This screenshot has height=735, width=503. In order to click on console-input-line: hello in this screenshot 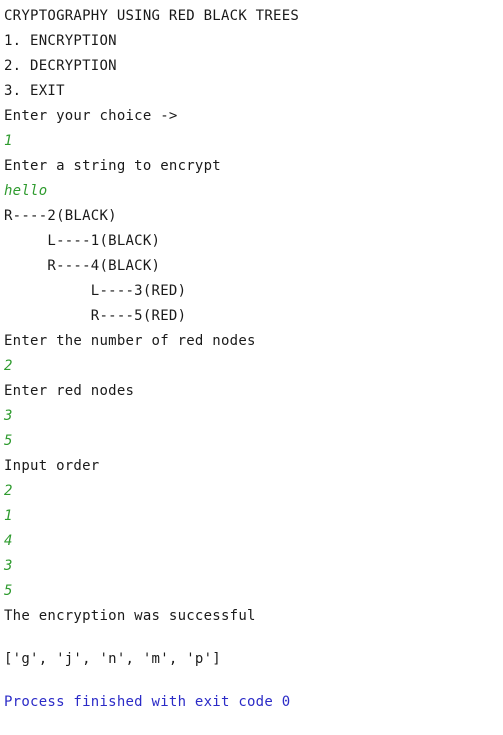, I will do `click(26, 191)`.